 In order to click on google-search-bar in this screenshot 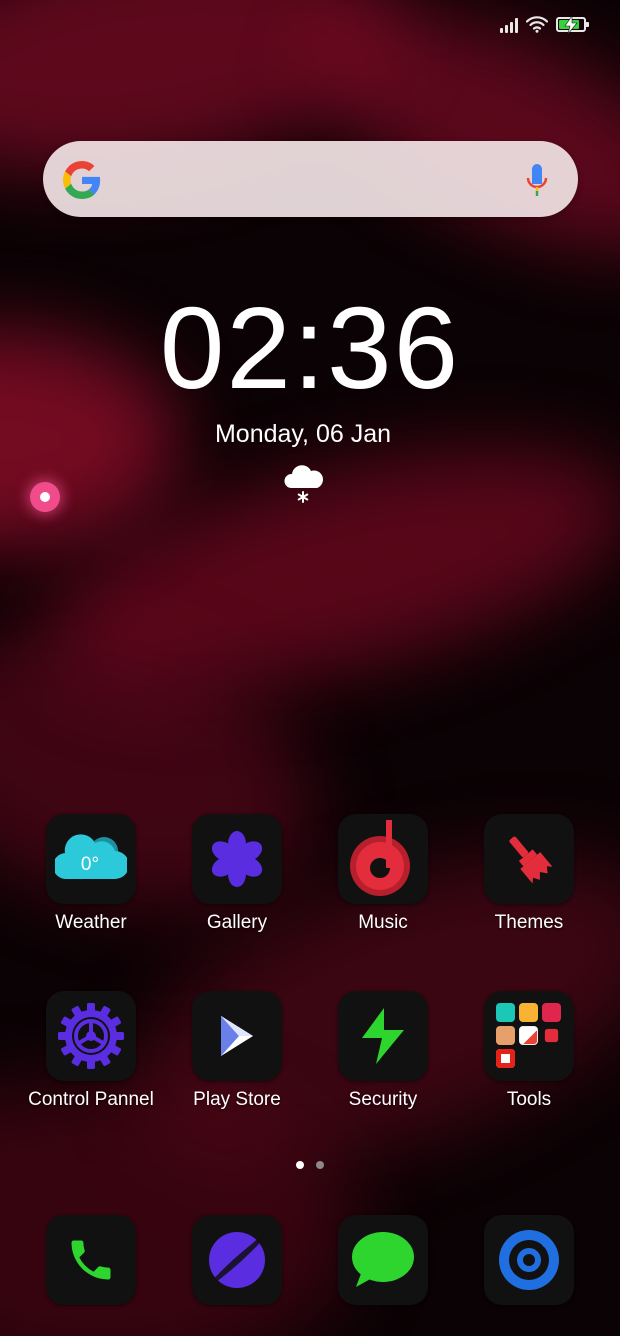, I will do `click(310, 179)`.